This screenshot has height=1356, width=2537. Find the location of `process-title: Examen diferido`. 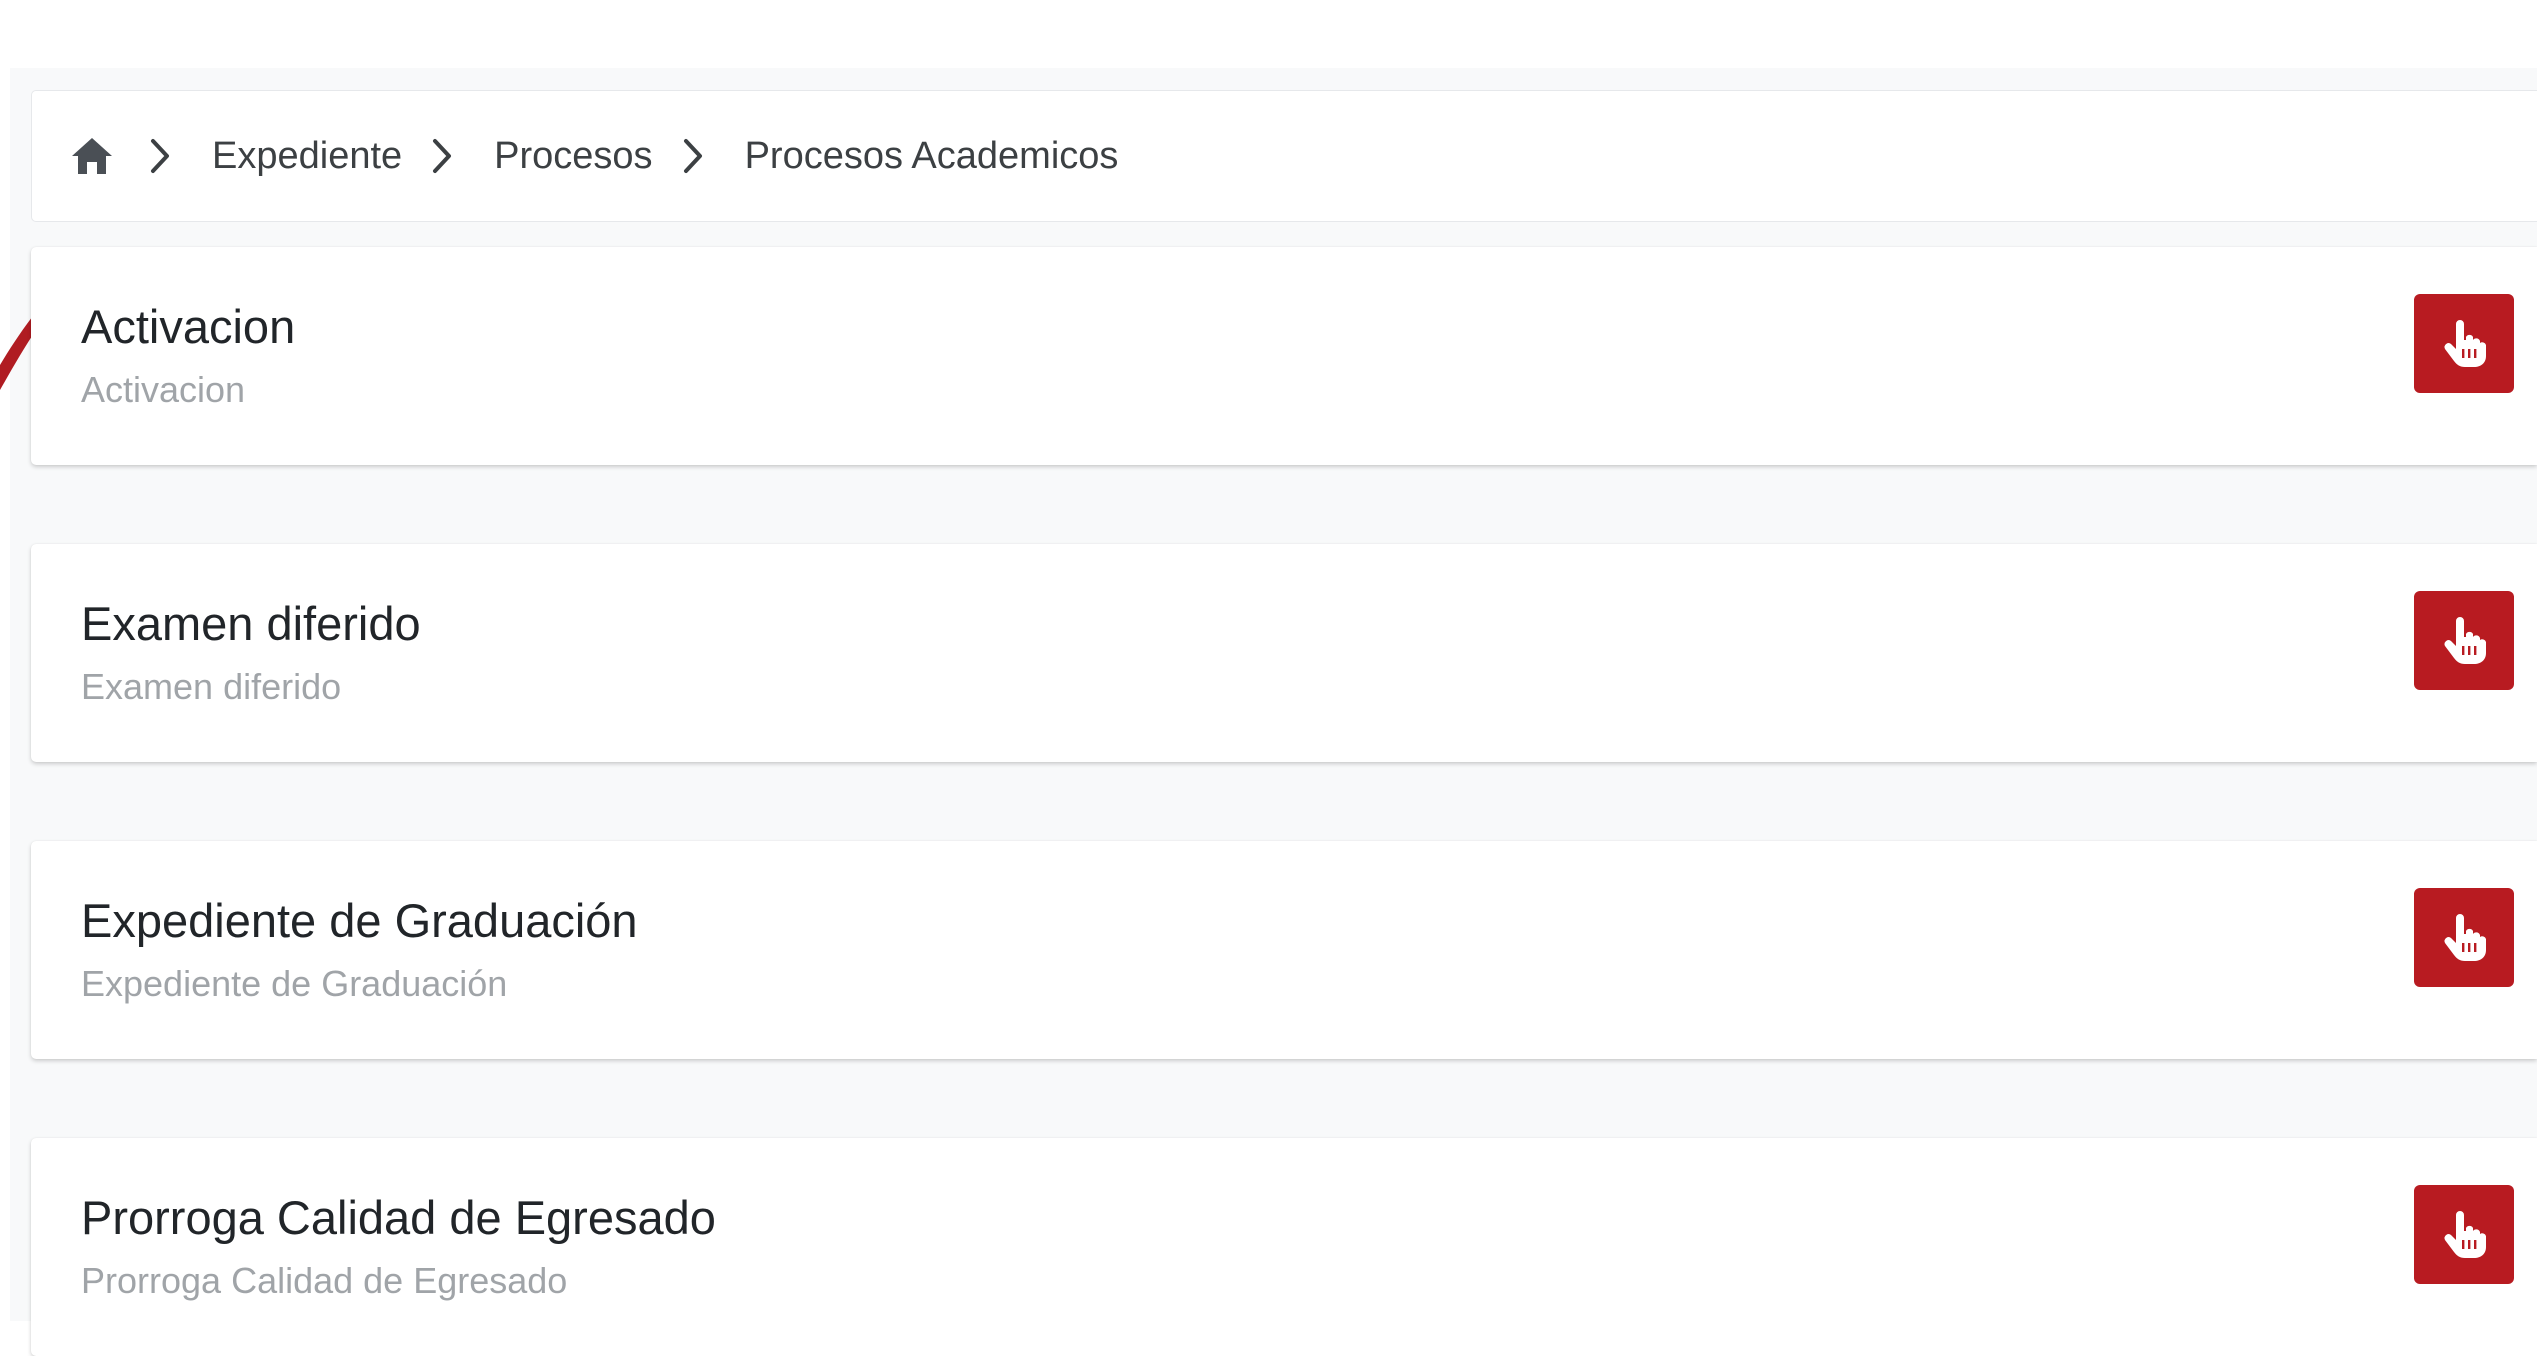

process-title: Examen diferido is located at coordinates (251, 623).